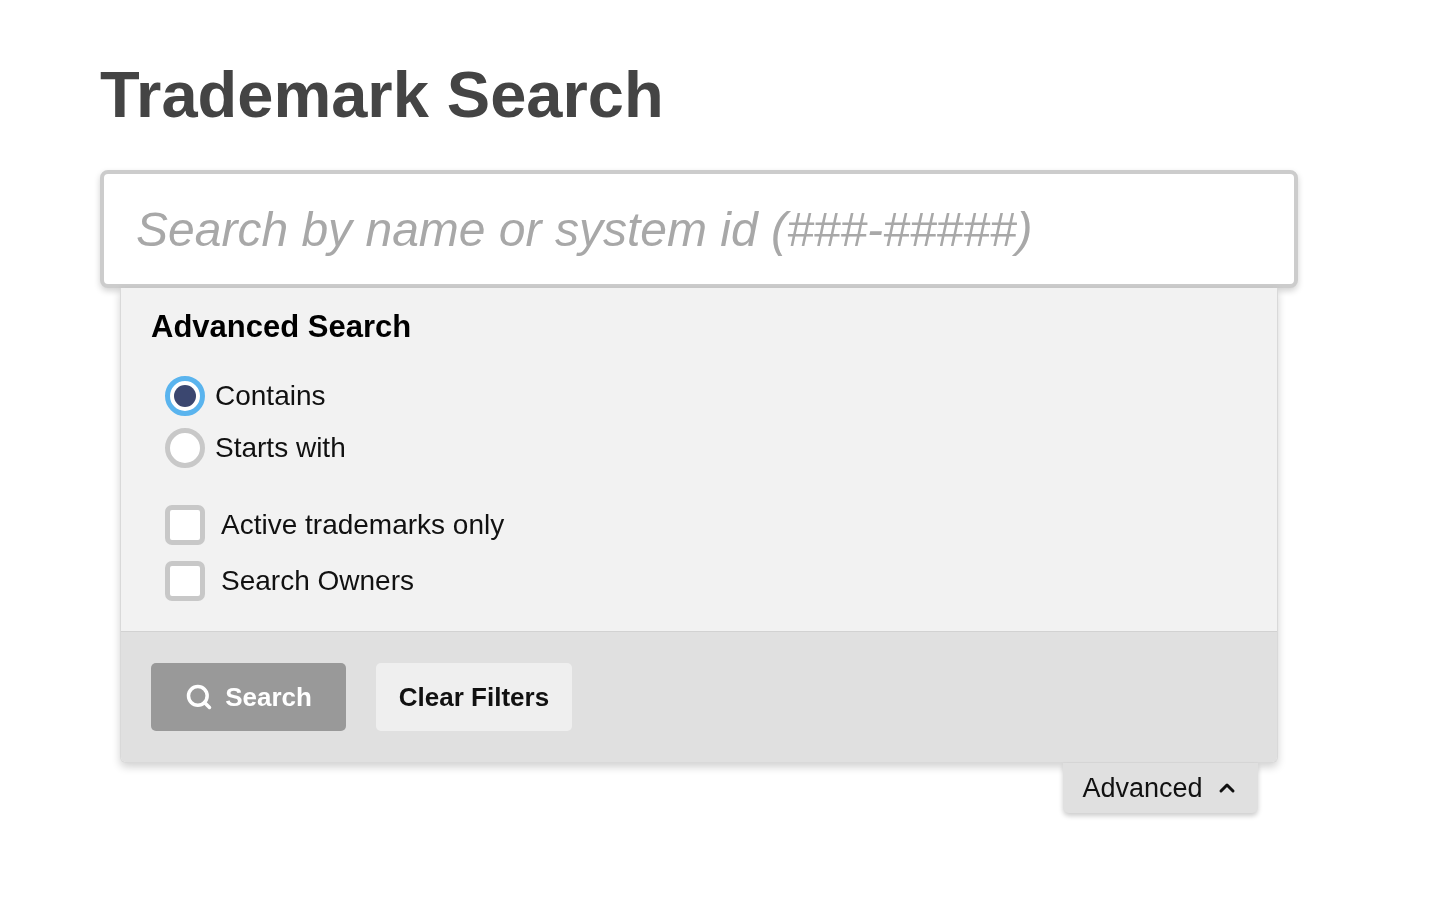 This screenshot has height=920, width=1438. I want to click on panel-title: Advanced Search, so click(281, 327).